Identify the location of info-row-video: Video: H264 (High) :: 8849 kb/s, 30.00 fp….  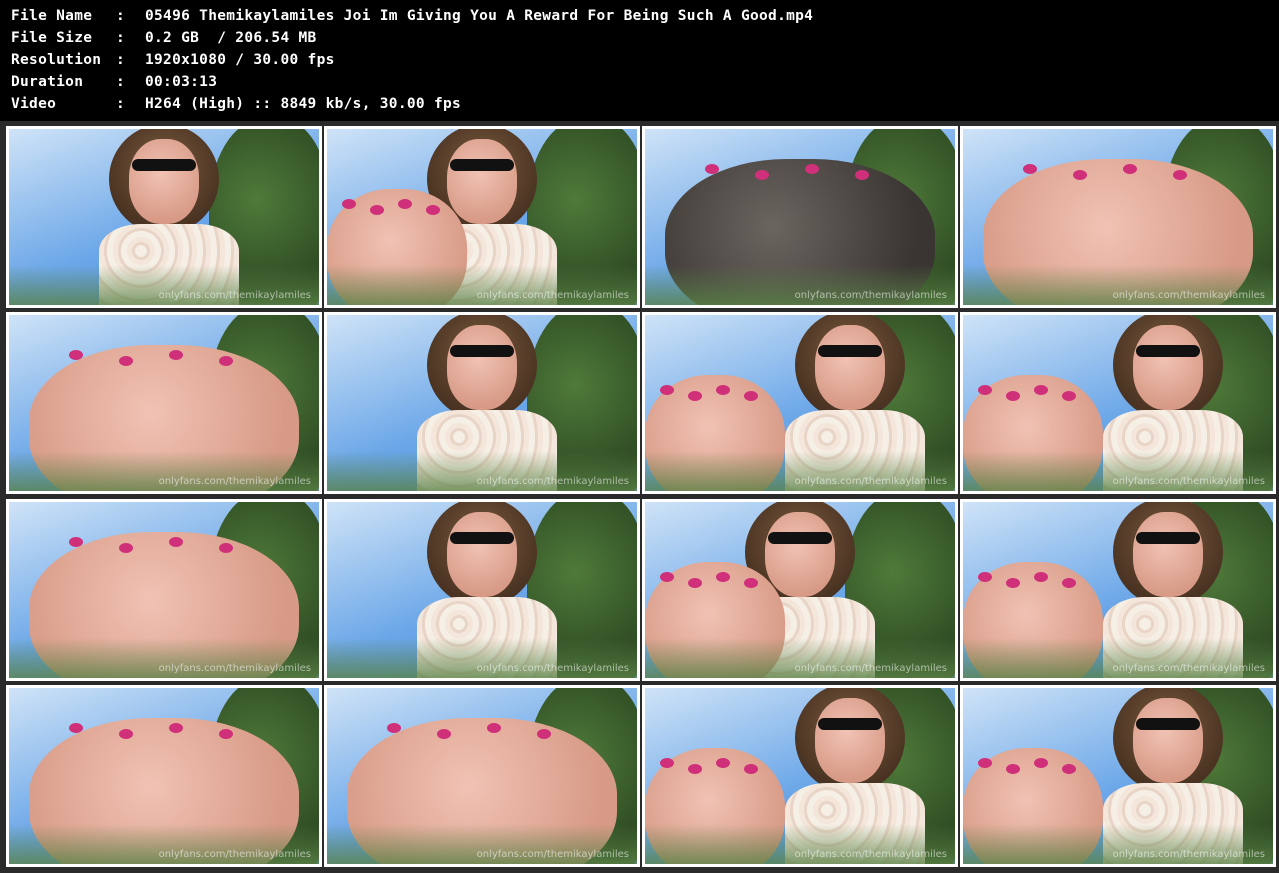
(236, 104).